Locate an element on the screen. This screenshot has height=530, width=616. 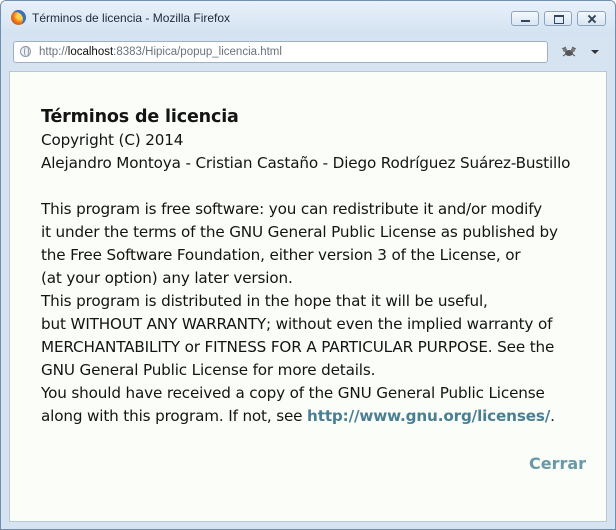
chevron-down-icon is located at coordinates (595, 52).